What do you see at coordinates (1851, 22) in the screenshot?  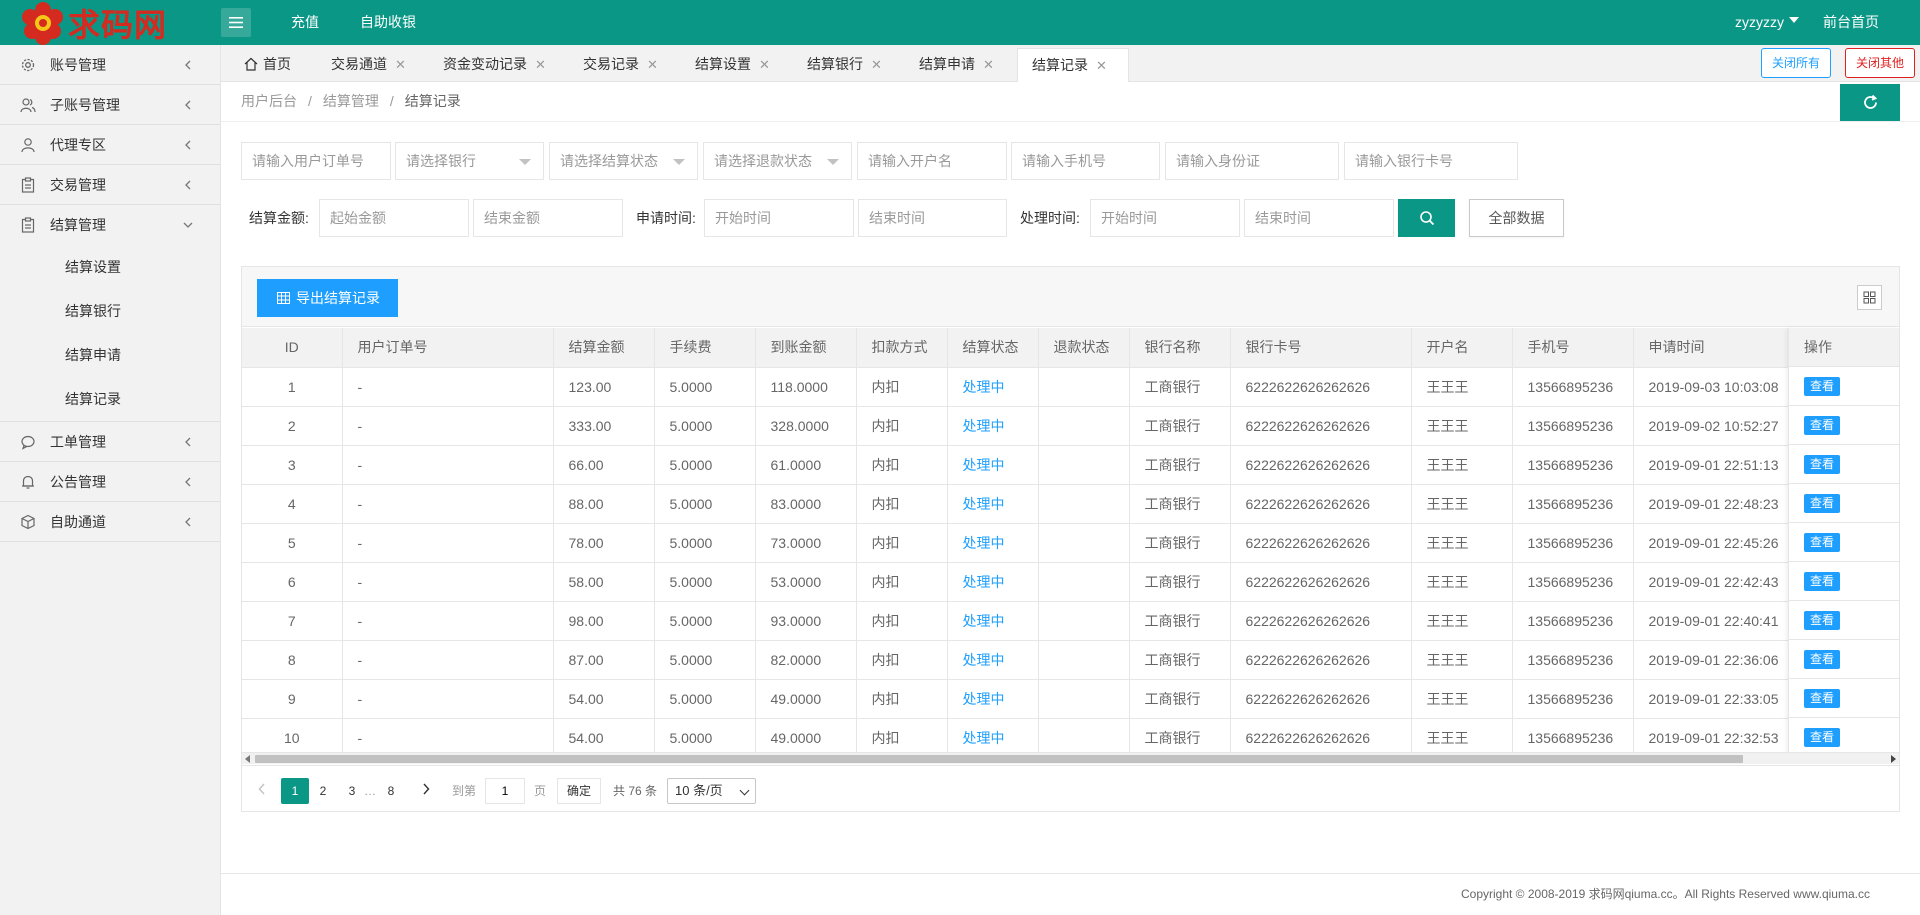 I see `front-home-link: 前台首页` at bounding box center [1851, 22].